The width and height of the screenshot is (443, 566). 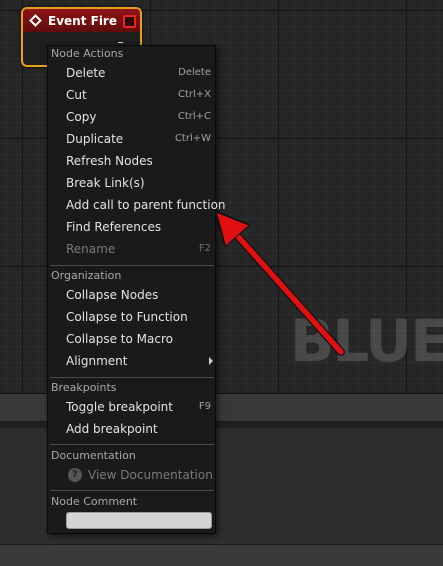 I want to click on section-title-documentation: Documentation, so click(x=93, y=455).